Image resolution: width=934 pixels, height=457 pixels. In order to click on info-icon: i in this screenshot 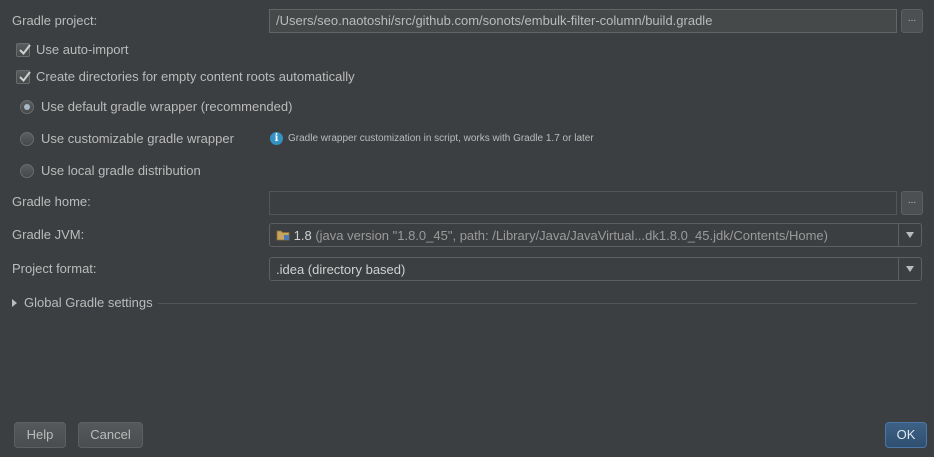, I will do `click(276, 138)`.